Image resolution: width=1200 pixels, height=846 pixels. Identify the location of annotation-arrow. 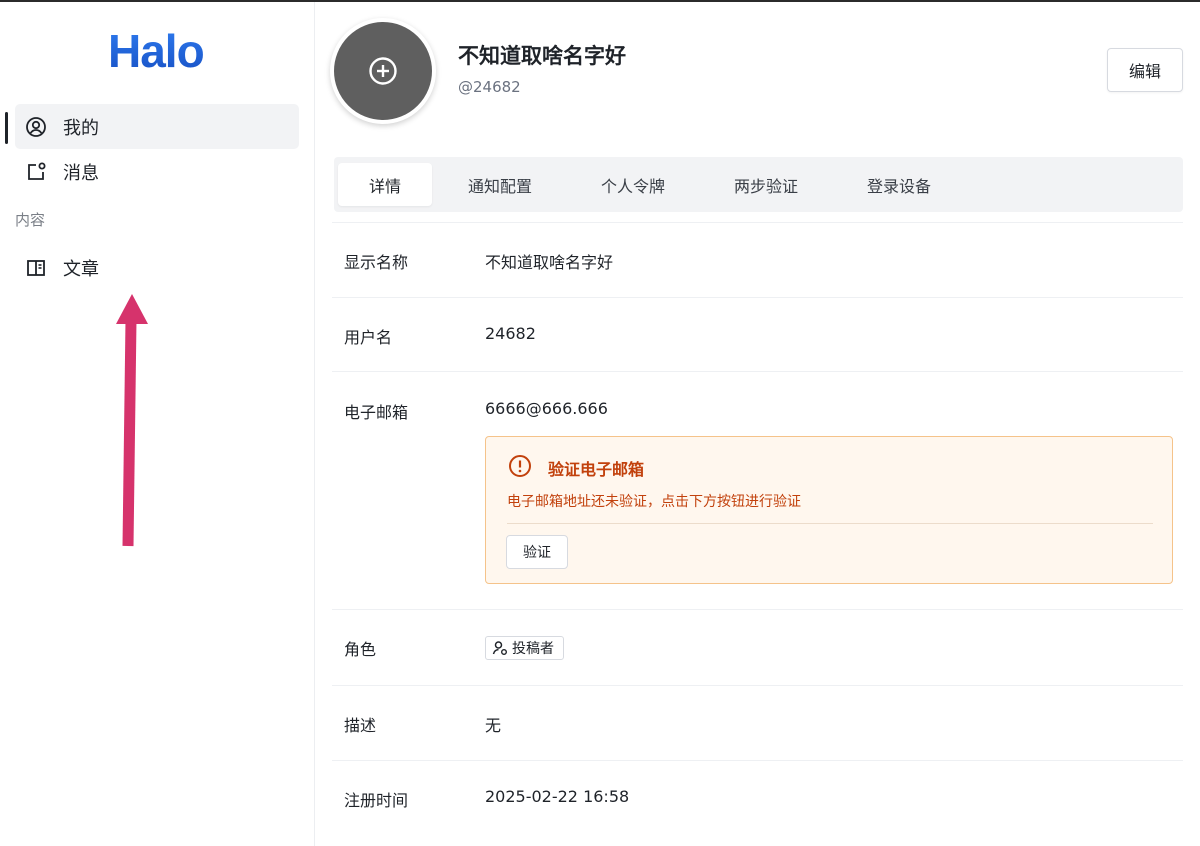
(132, 420).